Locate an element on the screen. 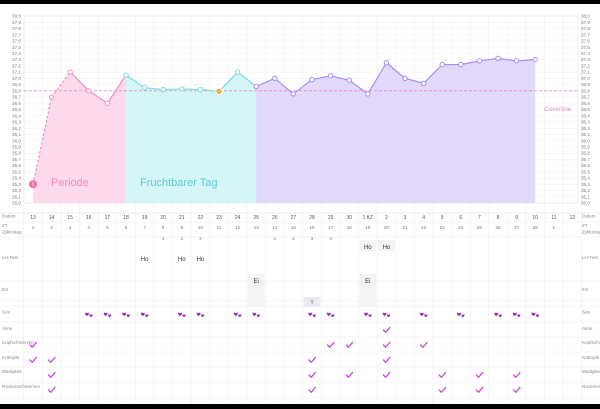 The width and height of the screenshot is (600, 409). date-cell: 24 is located at coordinates (238, 218).